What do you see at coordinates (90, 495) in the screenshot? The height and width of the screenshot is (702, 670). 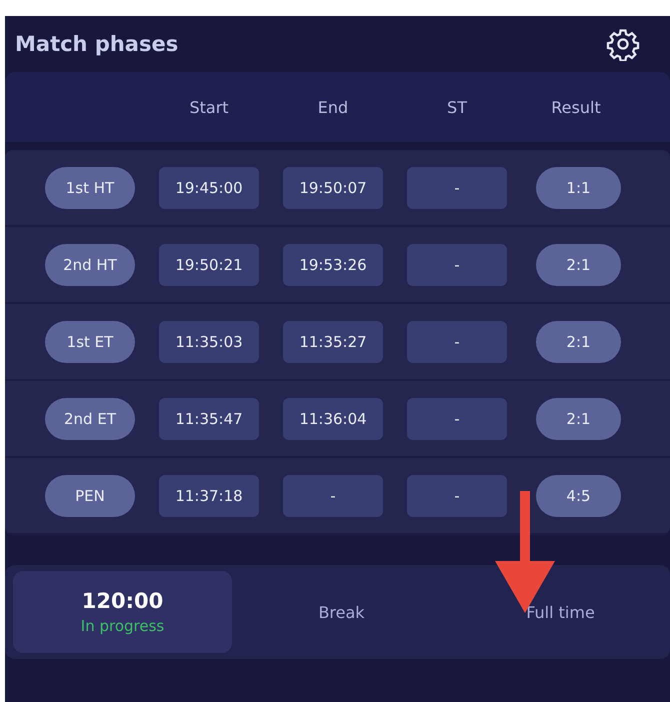 I see `phase-label: PEN` at bounding box center [90, 495].